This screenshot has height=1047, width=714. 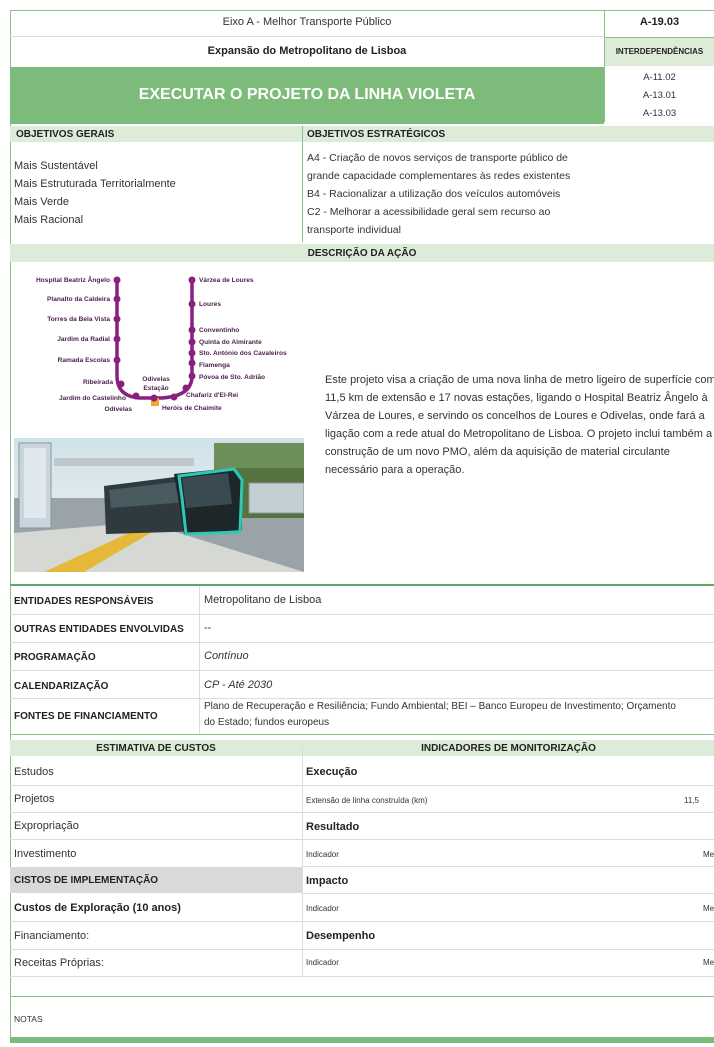 What do you see at coordinates (708, 908) in the screenshot?
I see `indicador-impacto-valor: Me` at bounding box center [708, 908].